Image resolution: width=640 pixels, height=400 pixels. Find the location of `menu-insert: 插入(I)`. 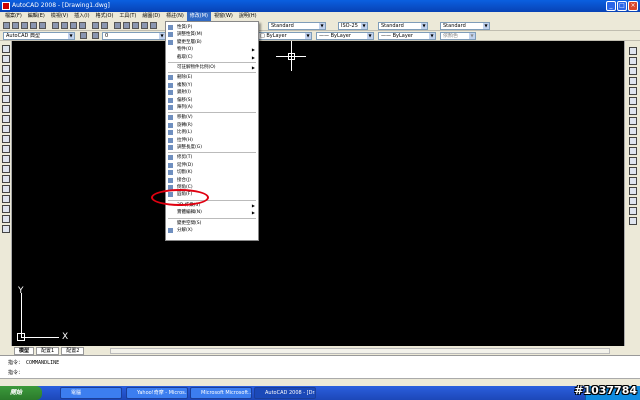

menu-insert: 插入(I) is located at coordinates (81, 16).